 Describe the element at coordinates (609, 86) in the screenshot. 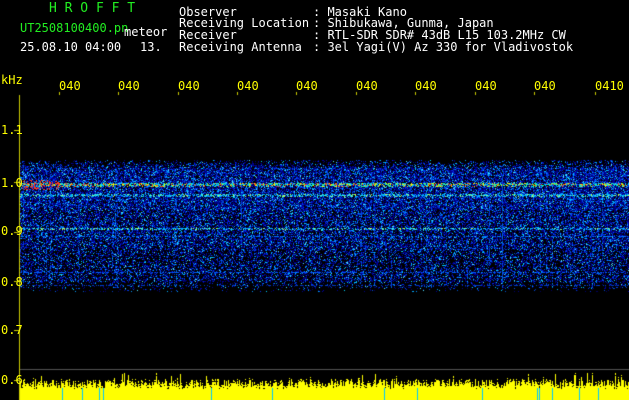

I see `time-tick-label: 0410` at that location.